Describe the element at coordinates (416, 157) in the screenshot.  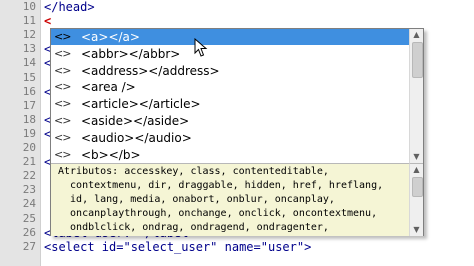
I see `scroll-down-arrow-icon: ▼` at that location.